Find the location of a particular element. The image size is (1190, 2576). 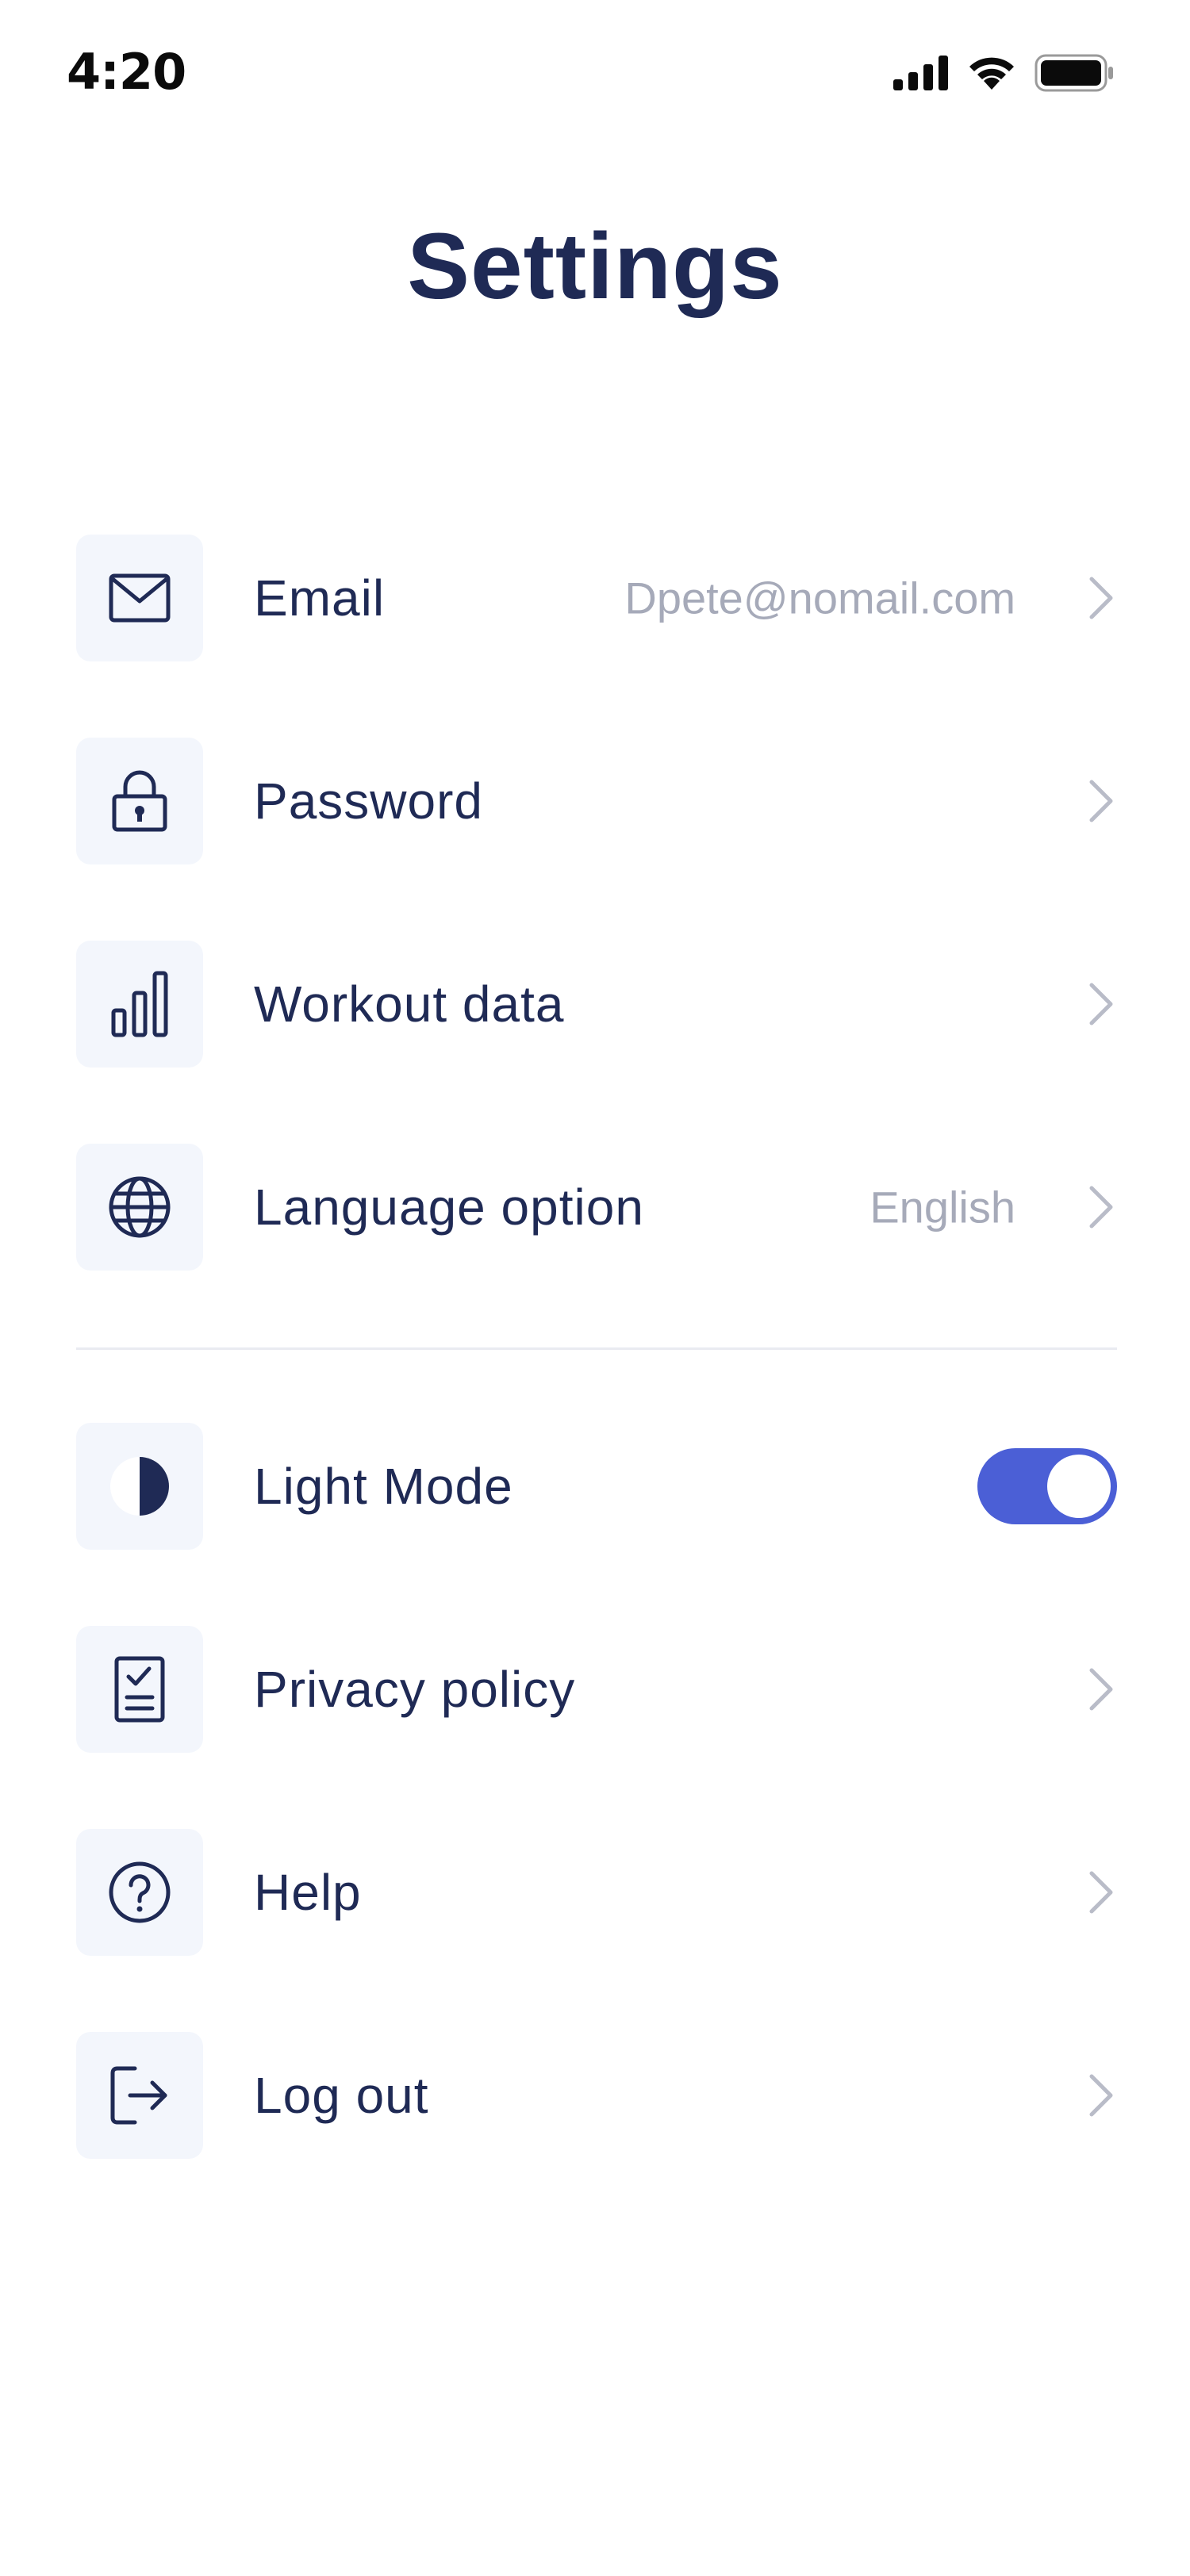

row-label: Email is located at coordinates (320, 598).